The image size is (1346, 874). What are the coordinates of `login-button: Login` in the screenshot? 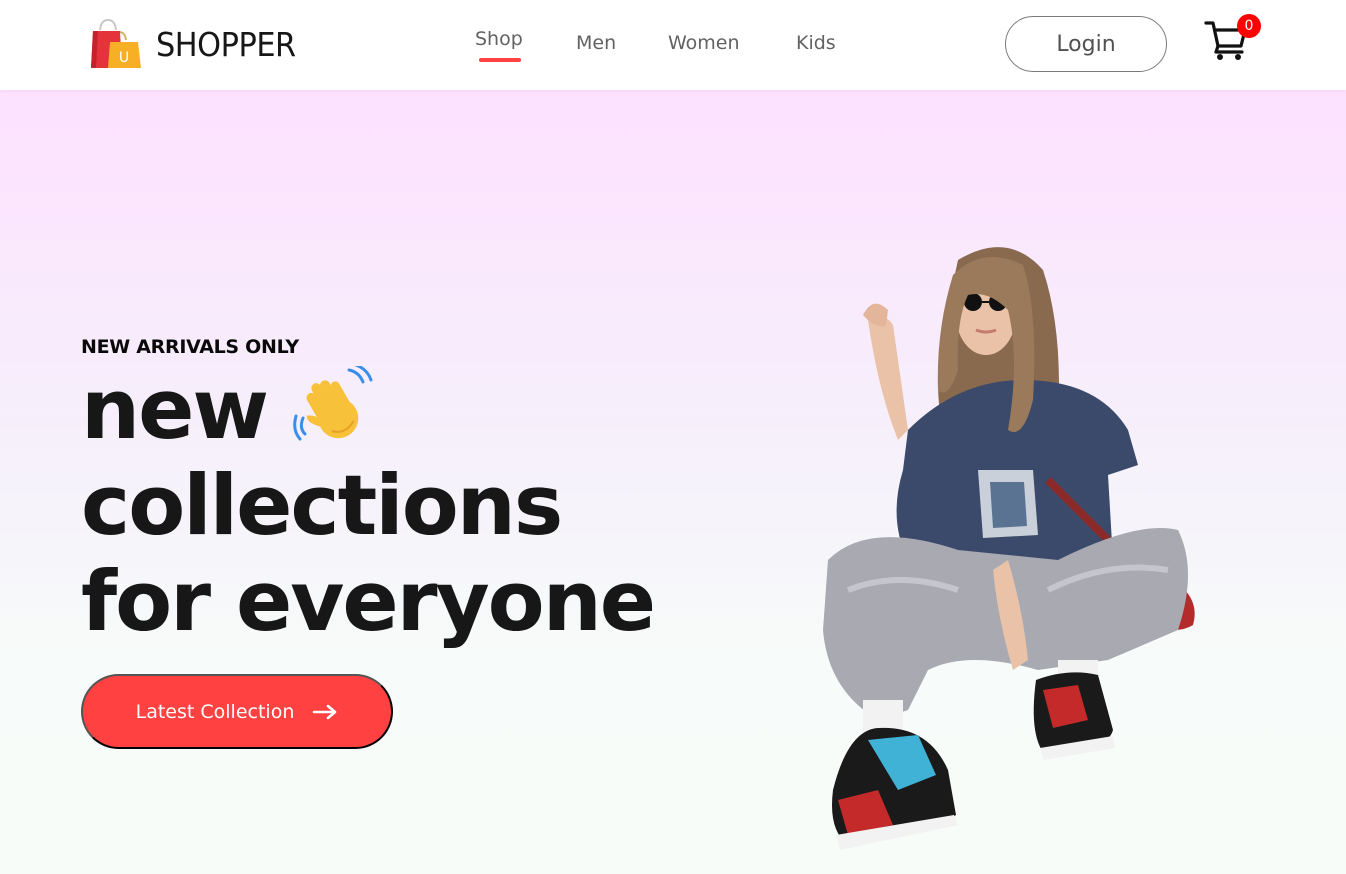 It's located at (1086, 44).